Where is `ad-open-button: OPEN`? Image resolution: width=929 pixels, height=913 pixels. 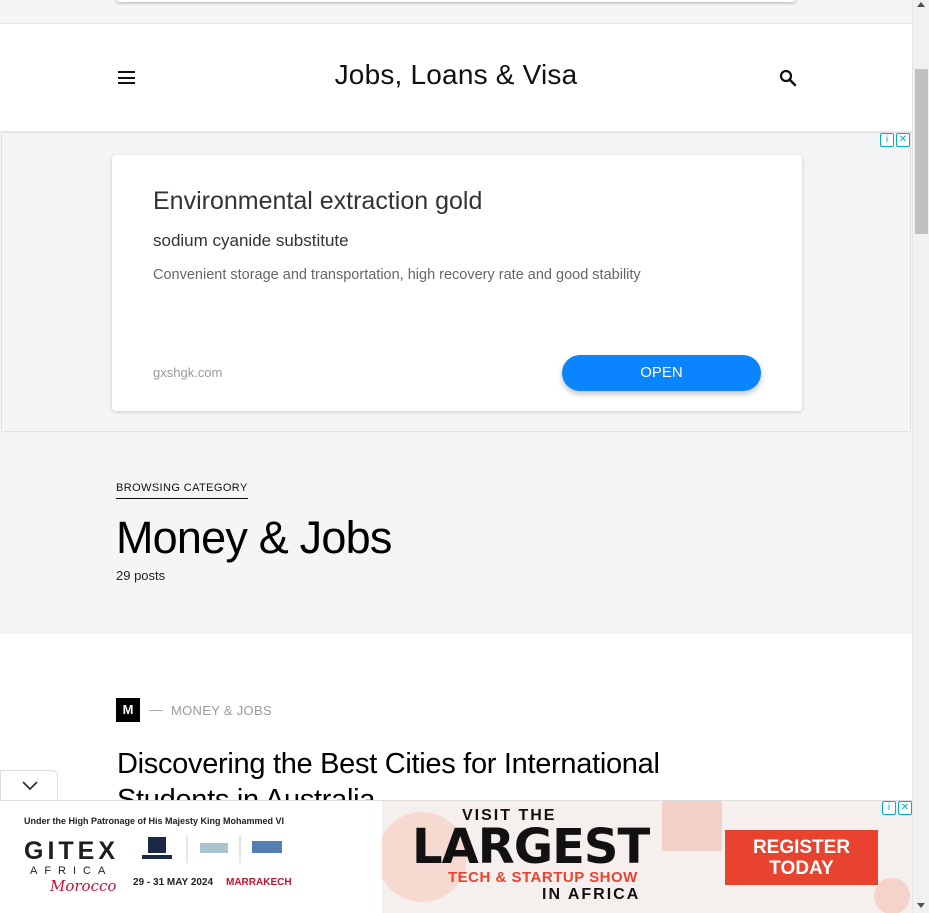
ad-open-button: OPEN is located at coordinates (661, 373).